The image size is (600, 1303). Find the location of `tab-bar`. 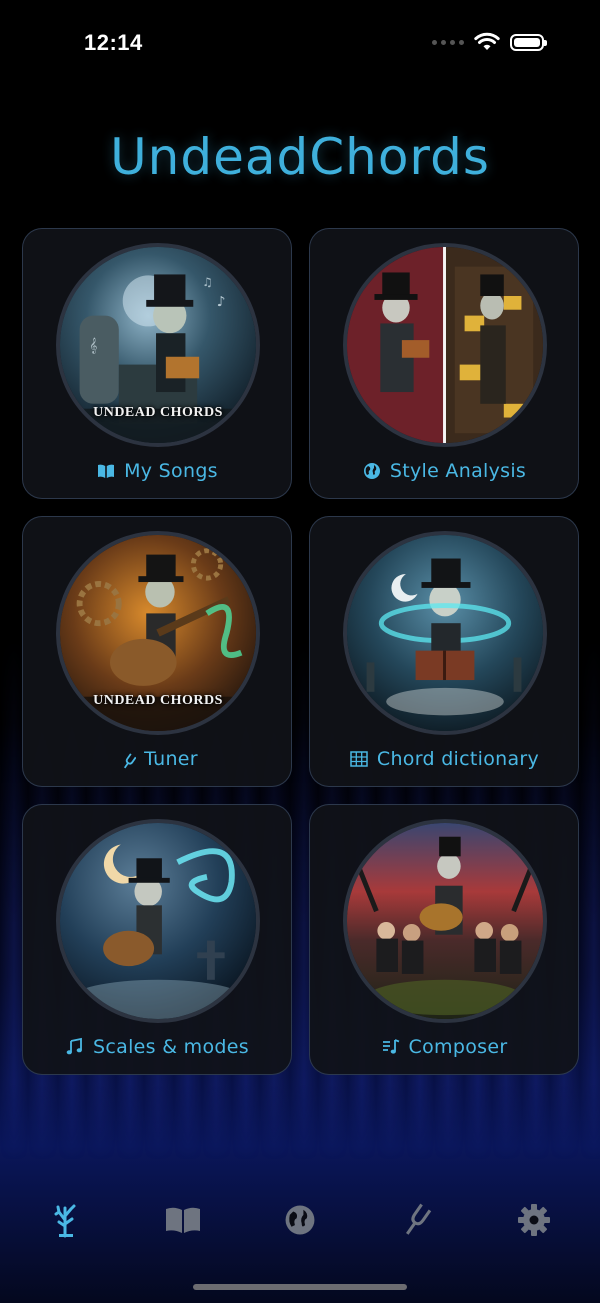

tab-bar is located at coordinates (300, 1220).